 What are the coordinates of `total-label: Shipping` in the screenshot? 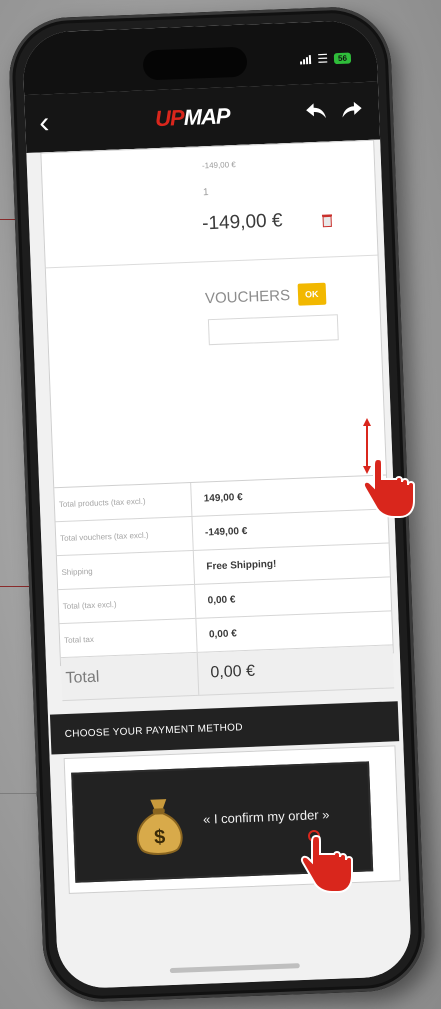 It's located at (126, 570).